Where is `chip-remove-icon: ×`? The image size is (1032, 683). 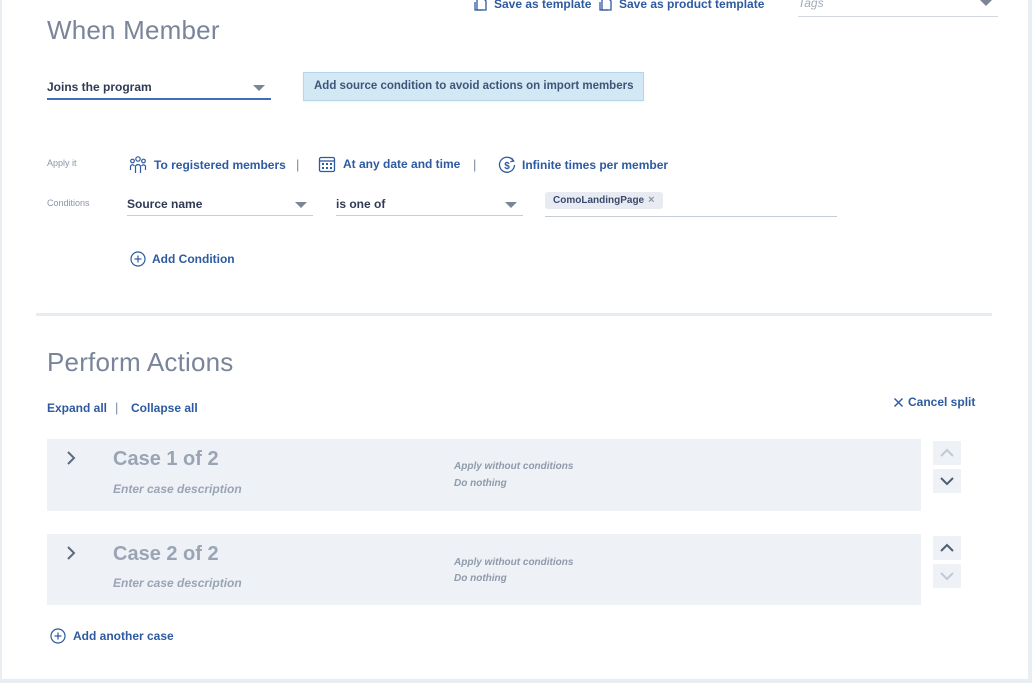 chip-remove-icon: × is located at coordinates (651, 200).